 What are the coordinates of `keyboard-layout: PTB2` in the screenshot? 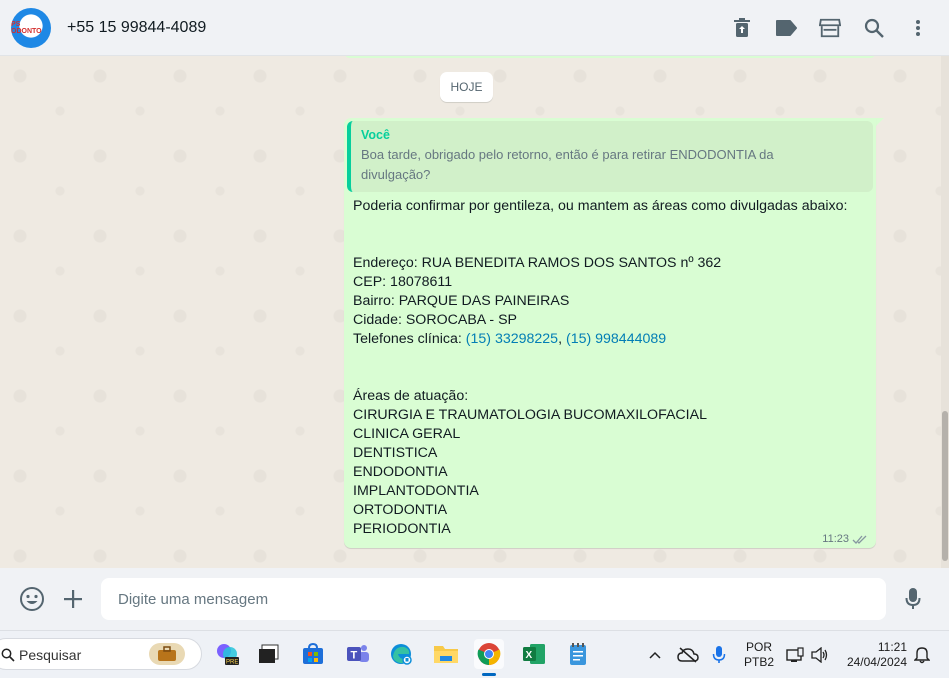 It's located at (759, 661).